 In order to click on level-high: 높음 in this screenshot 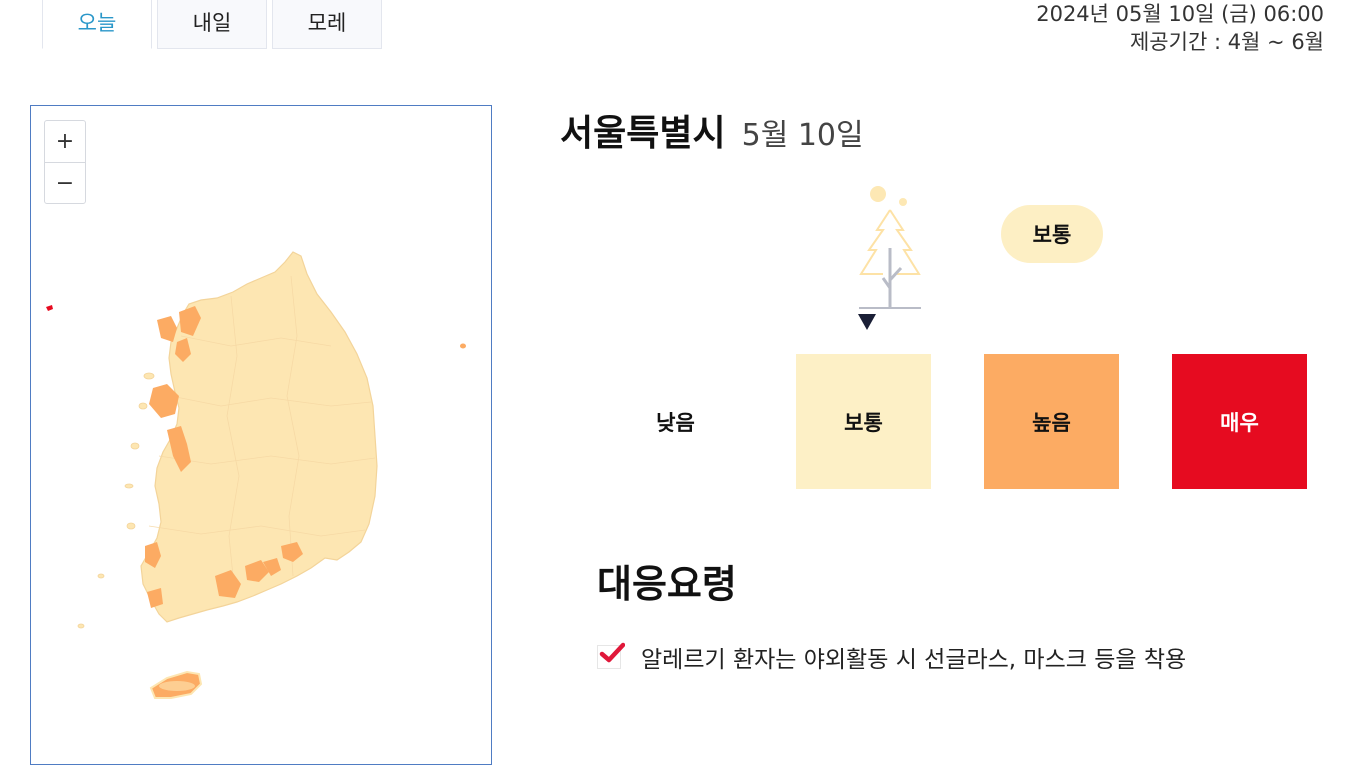, I will do `click(1051, 421)`.